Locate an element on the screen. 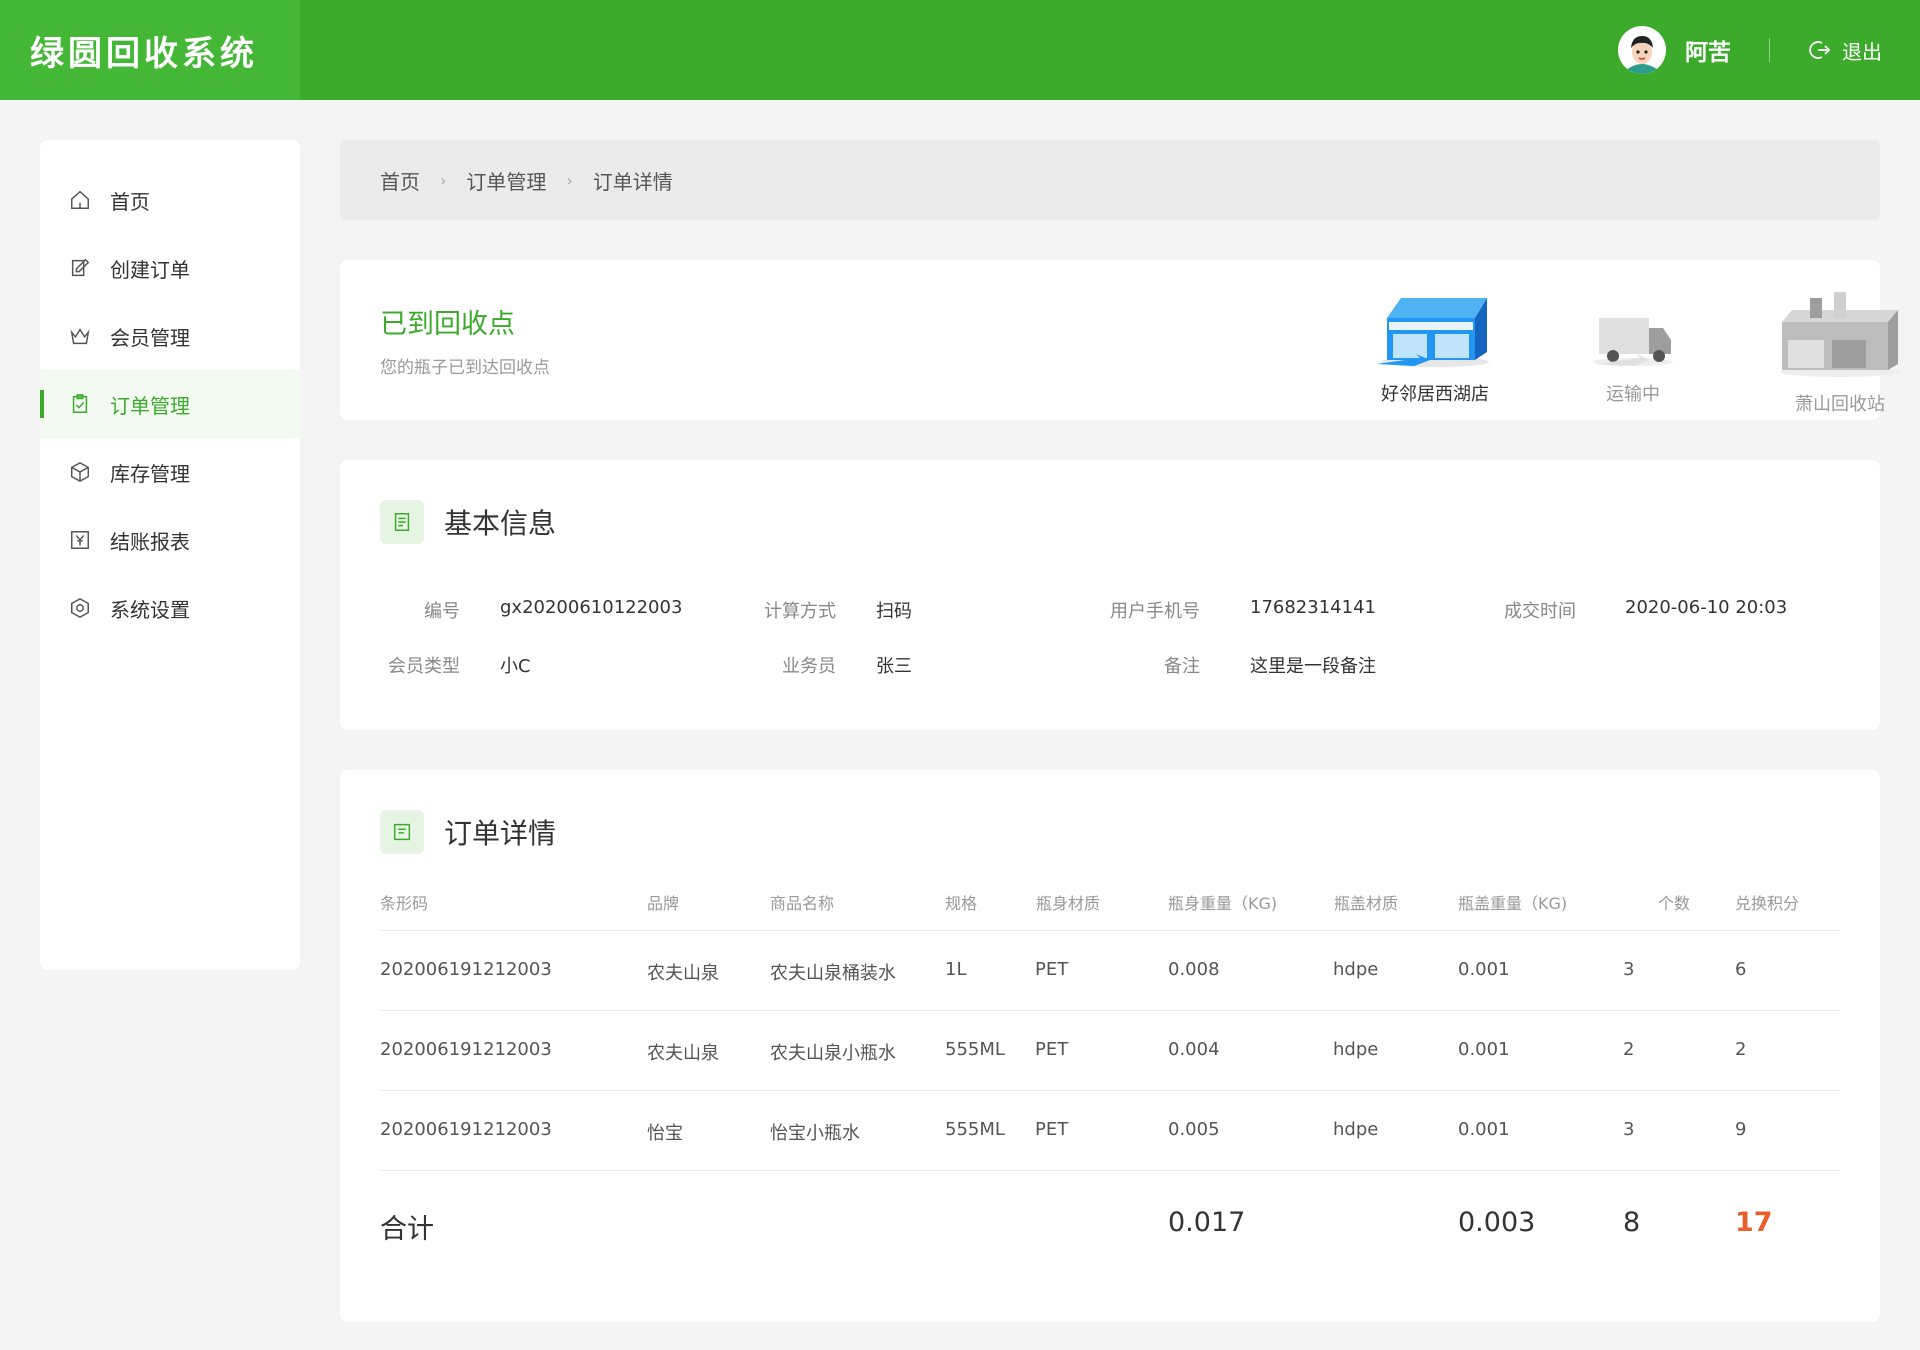  sidebar-item-orders: 订单管理 is located at coordinates (170, 404).